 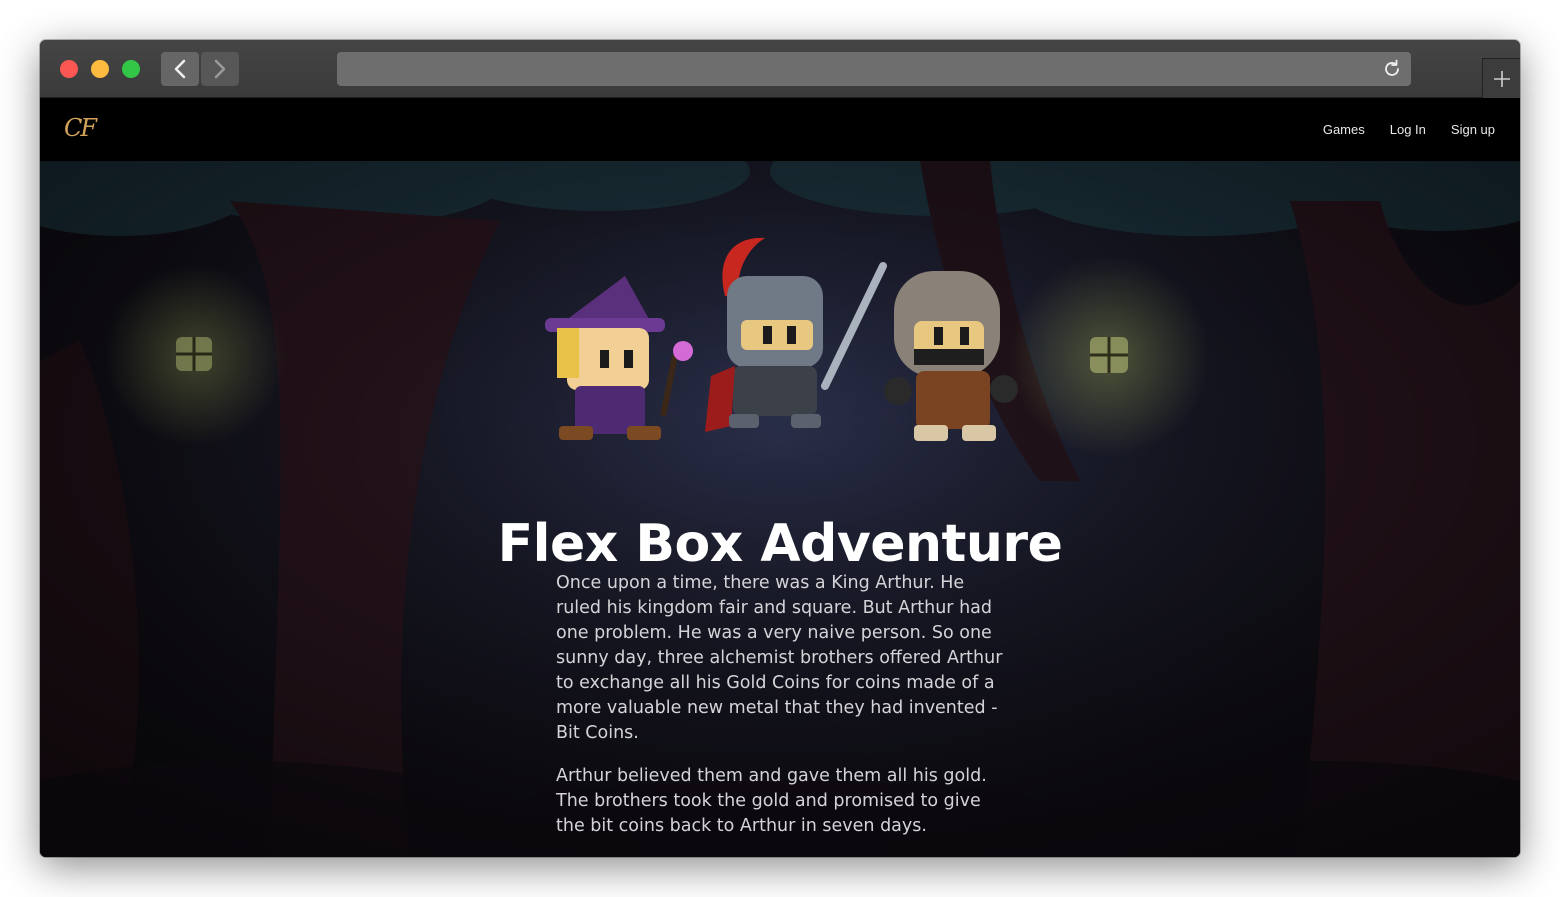 What do you see at coordinates (131, 69) in the screenshot?
I see `zoom-window-button` at bounding box center [131, 69].